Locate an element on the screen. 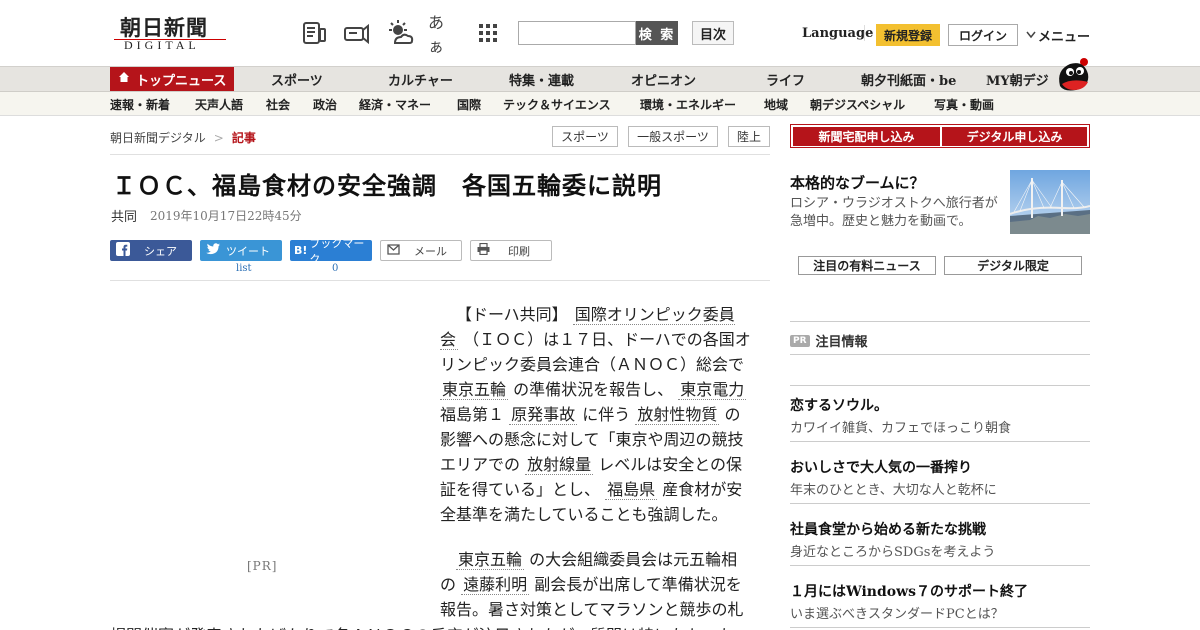 The height and width of the screenshot is (630, 1200). print-button: 印刷 is located at coordinates (511, 250).